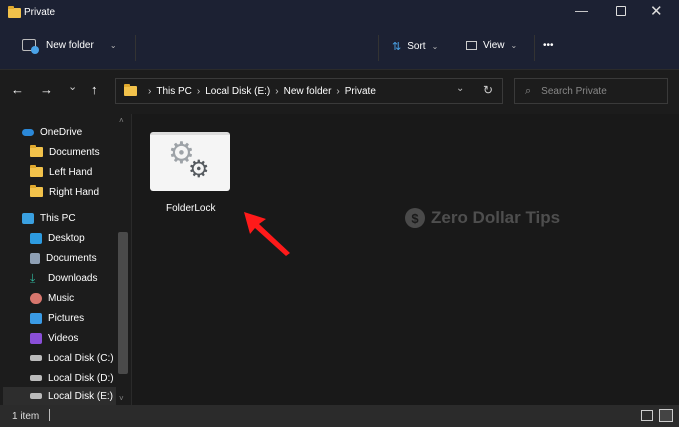 This screenshot has width=679, height=427. What do you see at coordinates (471, 45) in the screenshot?
I see `view-icon` at bounding box center [471, 45].